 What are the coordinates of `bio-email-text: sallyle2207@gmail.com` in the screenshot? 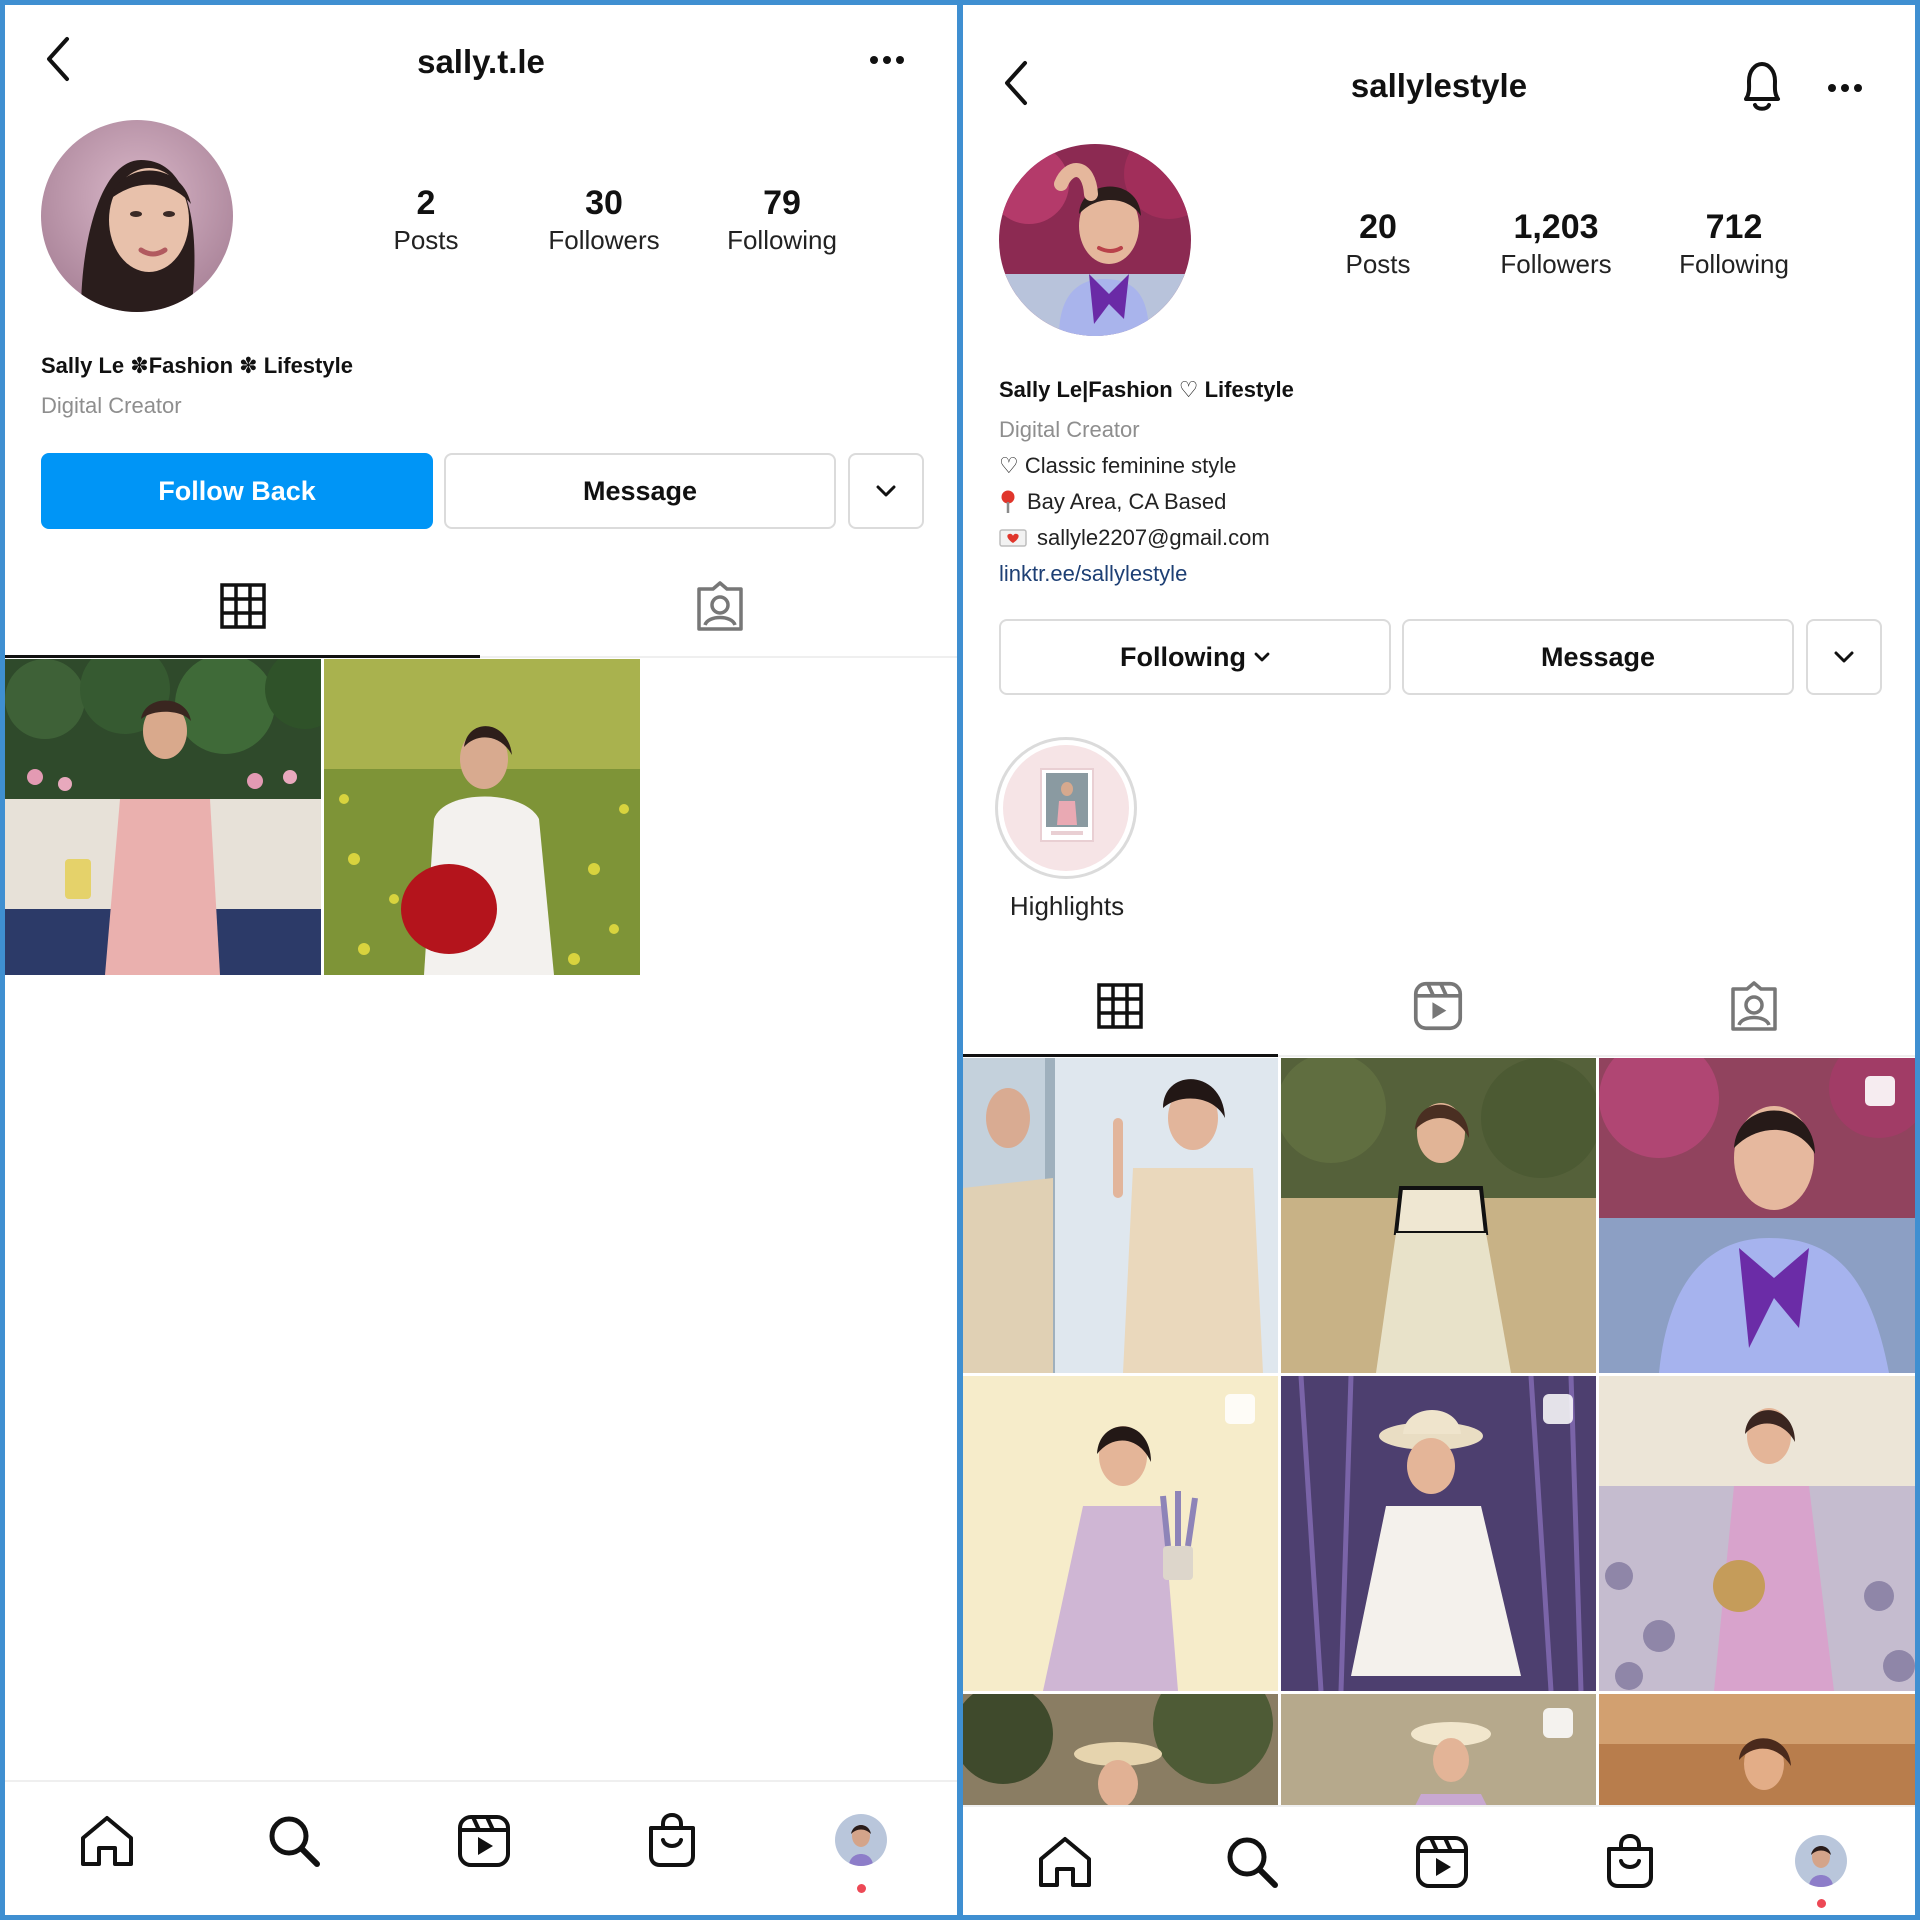 It's located at (1153, 537).